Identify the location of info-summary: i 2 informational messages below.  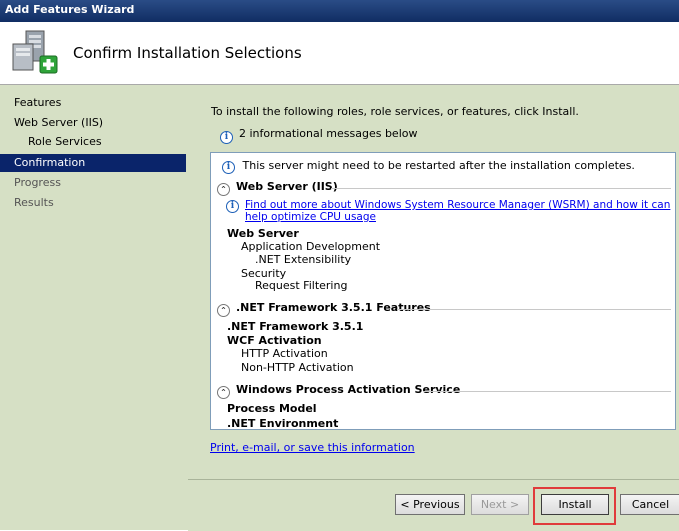
(318, 135).